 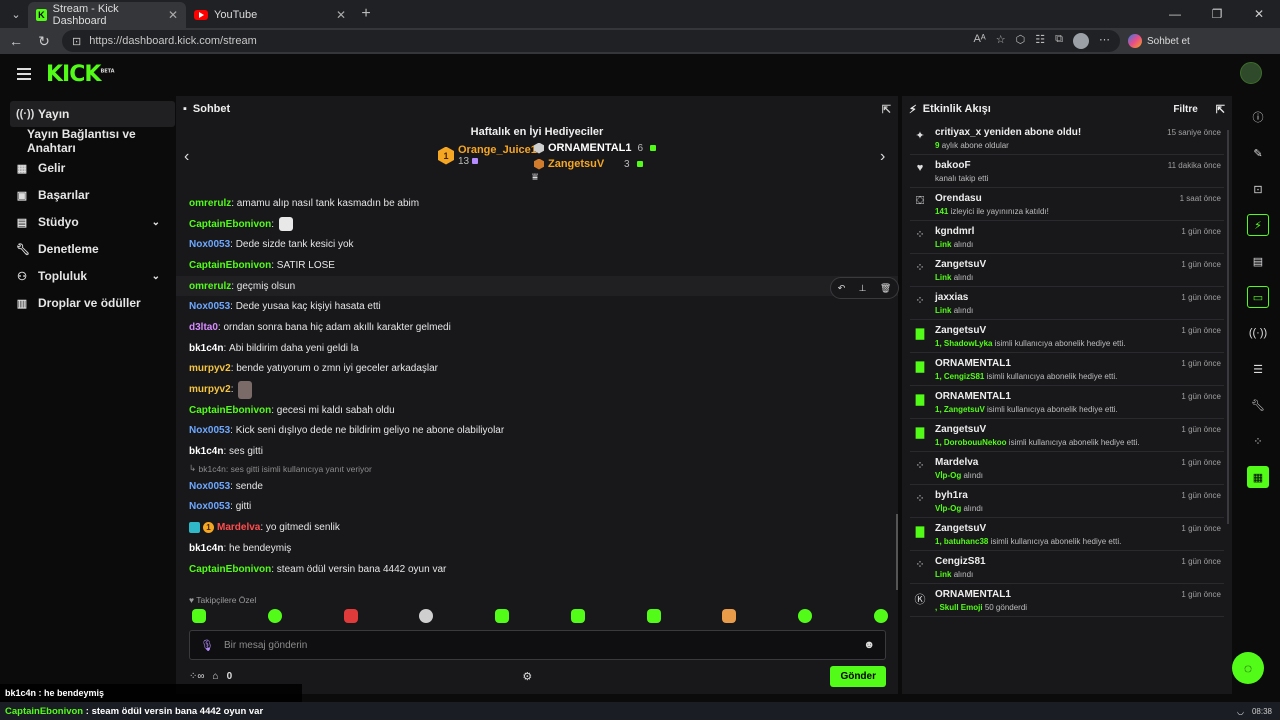 What do you see at coordinates (87, 195) in the screenshot?
I see `sidebar-item-basarilar: ▣ Başarılar` at bounding box center [87, 195].